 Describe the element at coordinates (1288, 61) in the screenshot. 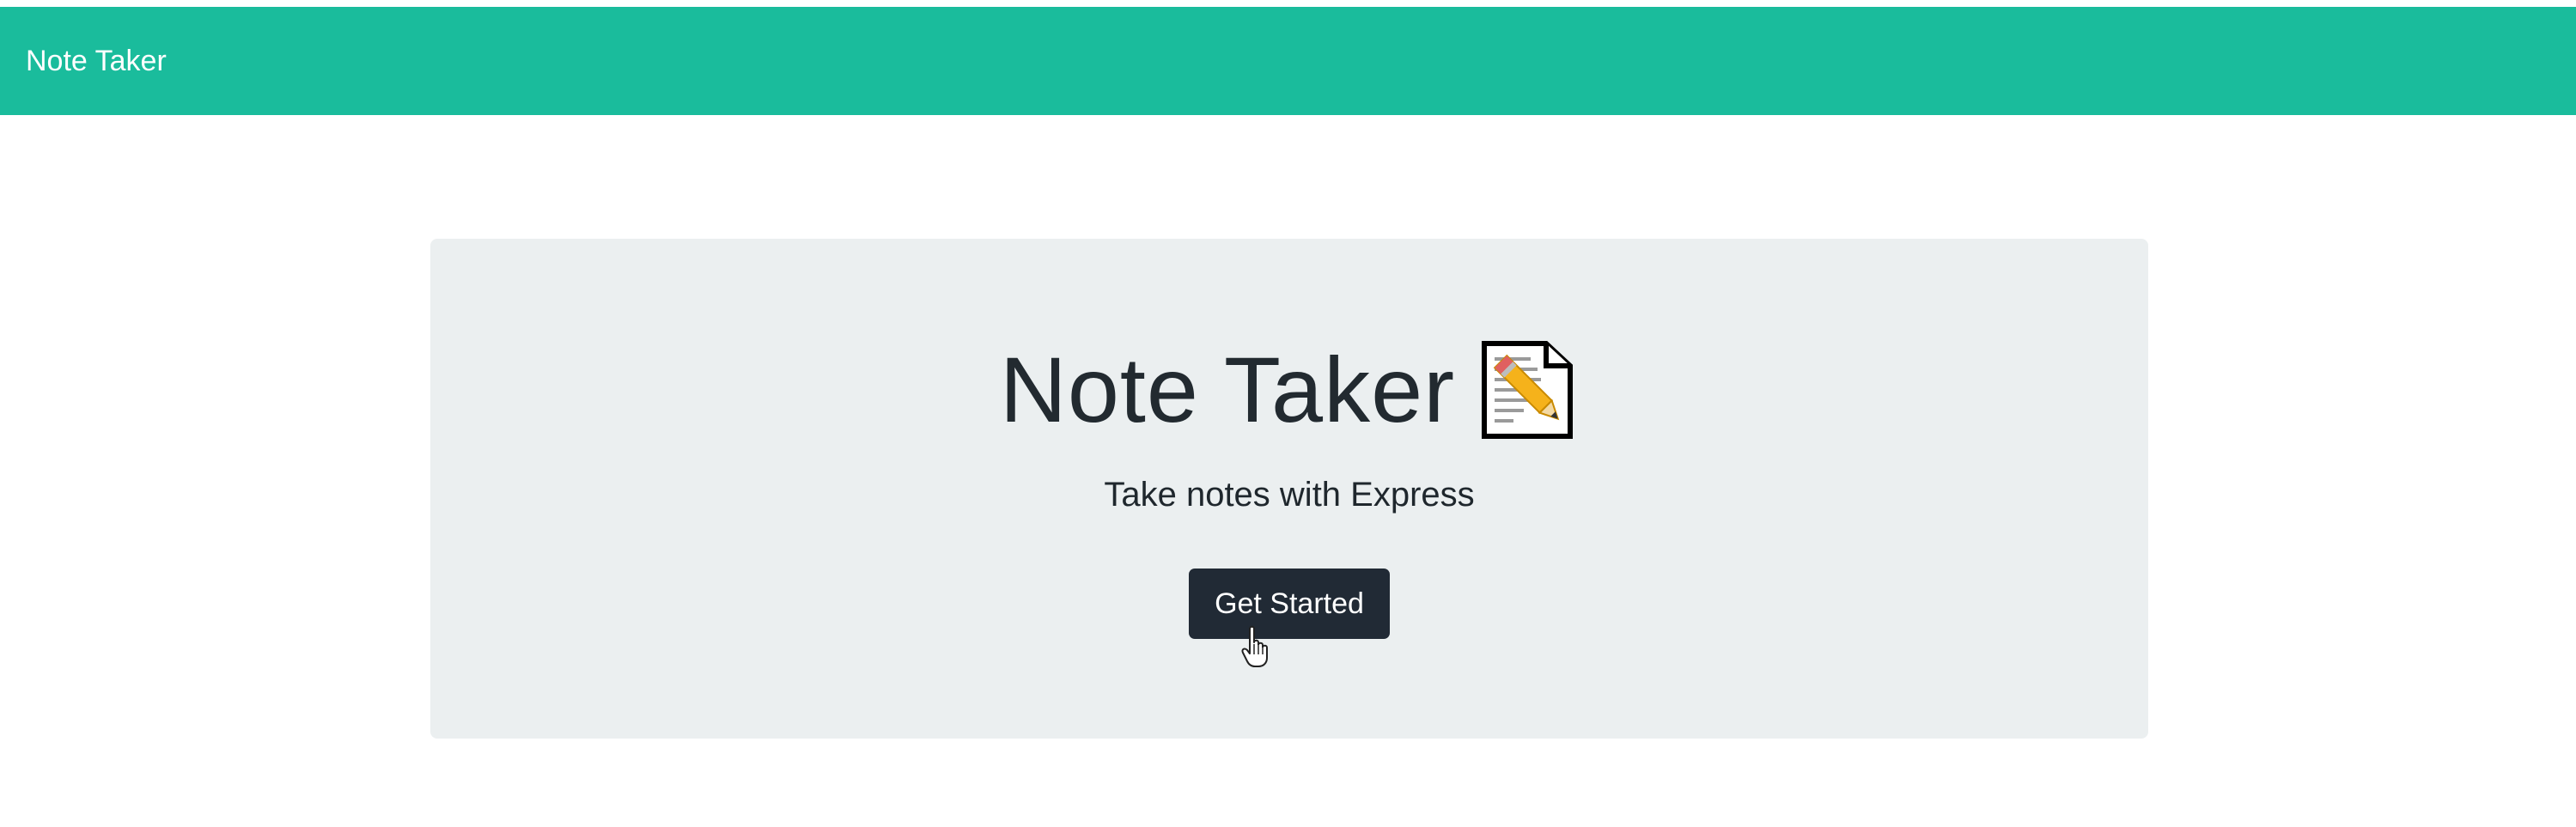

I see `navbar: Note Taker` at that location.